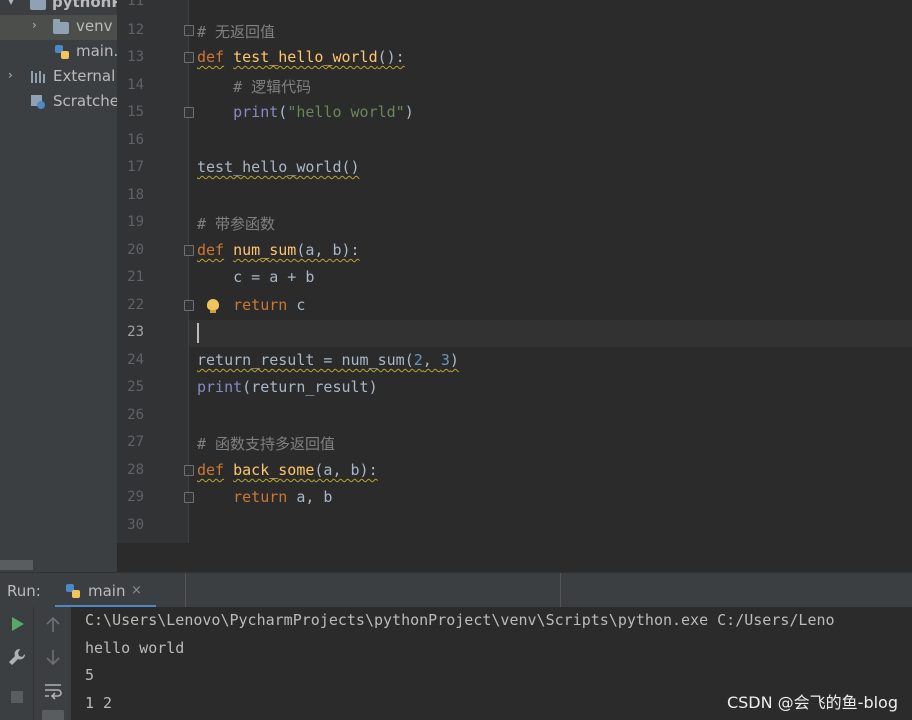 The width and height of the screenshot is (912, 720). Describe the element at coordinates (310, 497) in the screenshot. I see `variables: a, b` at that location.